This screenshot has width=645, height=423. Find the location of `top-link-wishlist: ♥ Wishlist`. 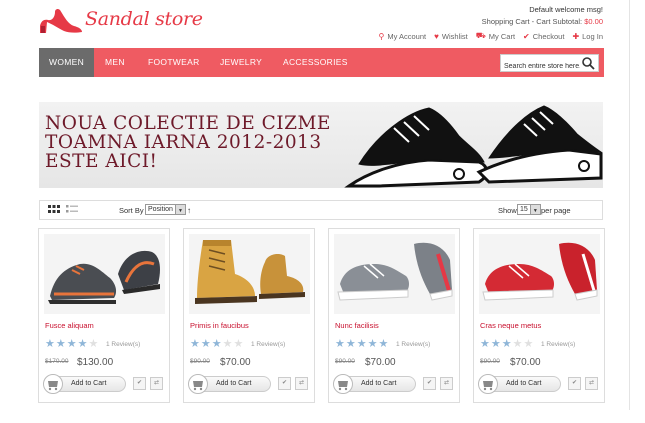

top-link-wishlist: ♥ Wishlist is located at coordinates (451, 36).